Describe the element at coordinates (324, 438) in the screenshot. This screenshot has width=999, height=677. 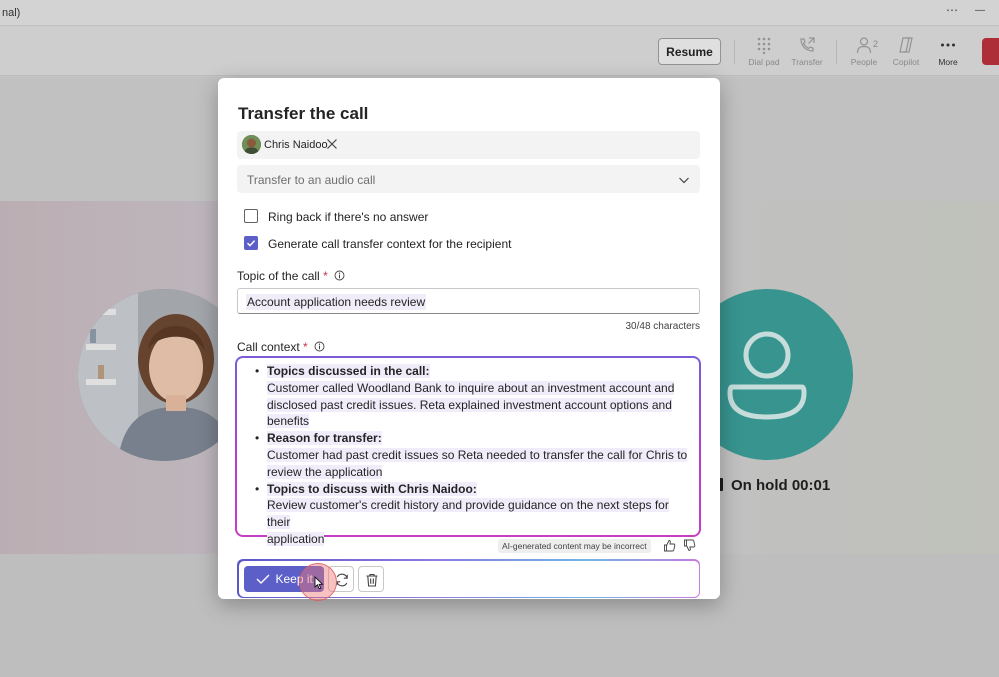
I see `context-item-heading: Reason for transfer:` at that location.